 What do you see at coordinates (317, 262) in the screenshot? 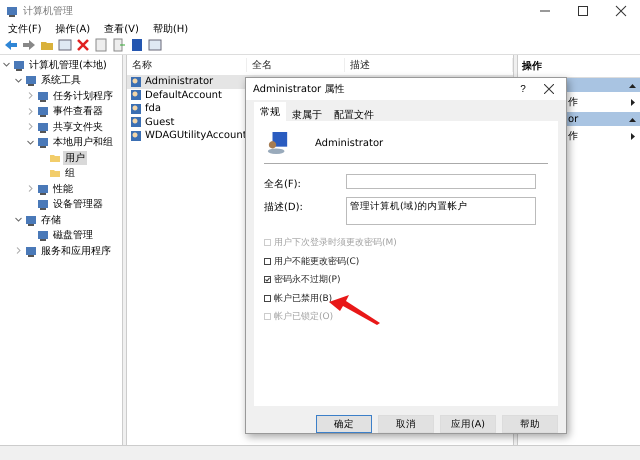
I see `option-label: 用户不能更改密码(C)` at bounding box center [317, 262].